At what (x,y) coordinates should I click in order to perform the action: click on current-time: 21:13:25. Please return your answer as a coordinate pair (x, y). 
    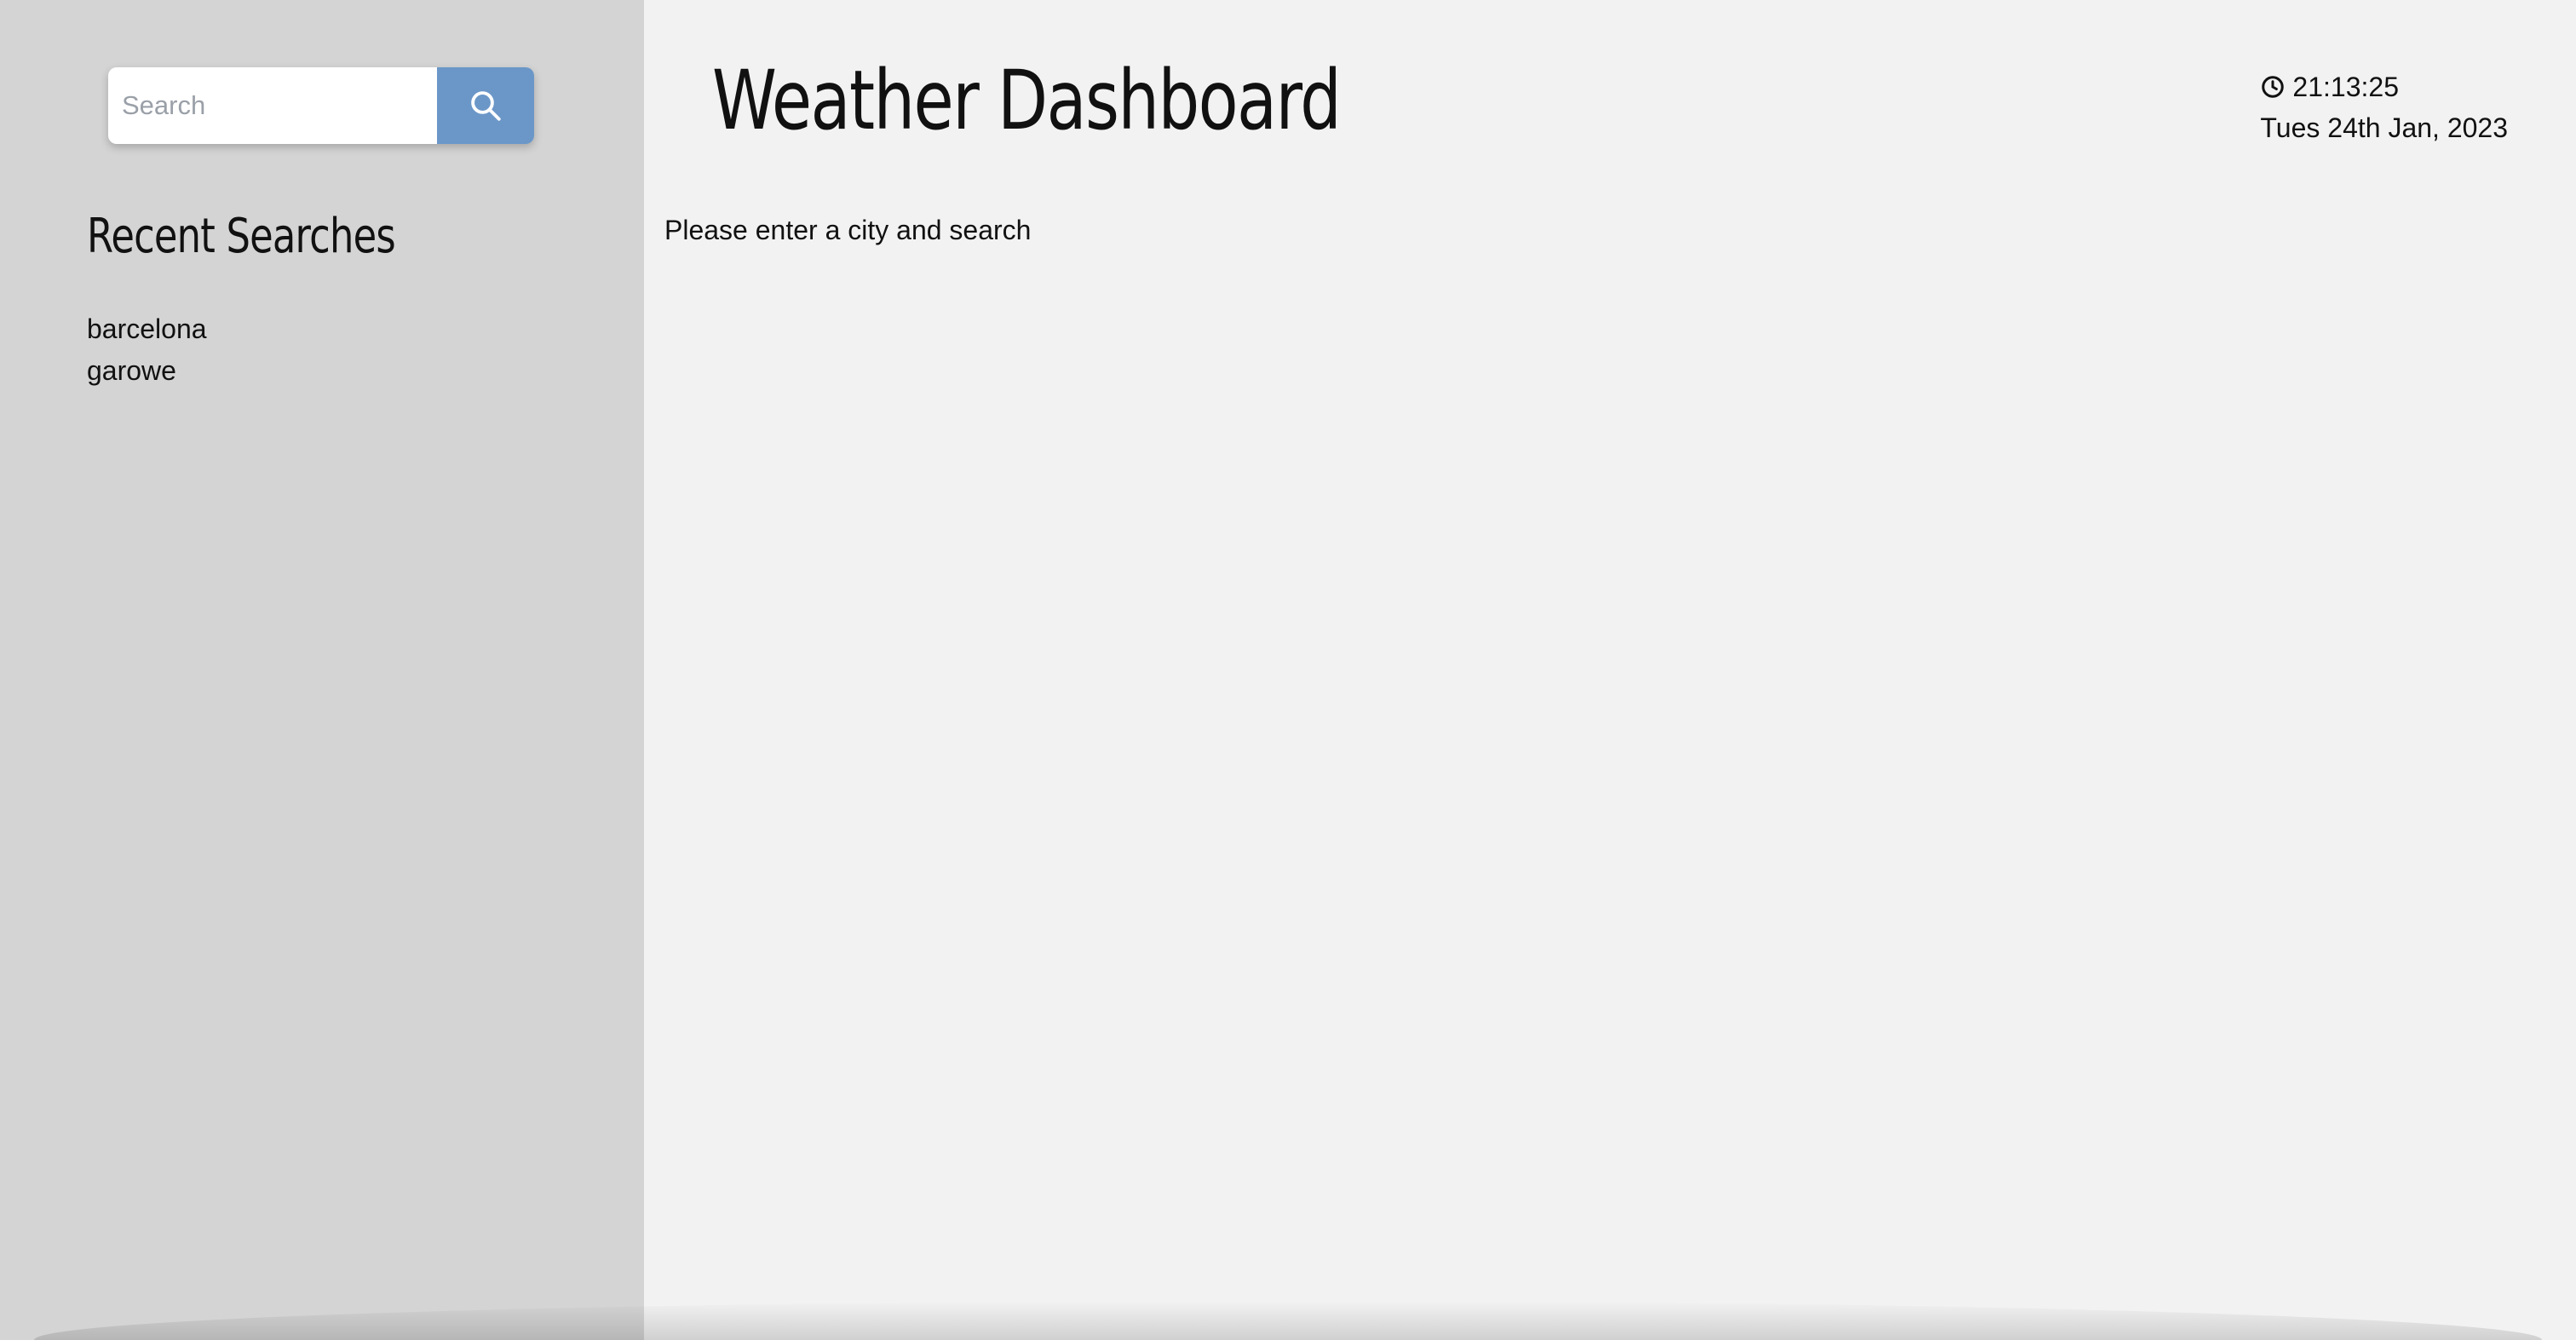
    Looking at the image, I should click on (2345, 87).